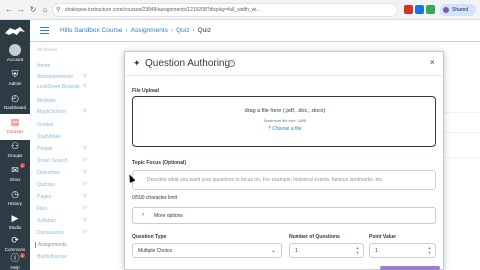 This screenshot has width=480, height=270. I want to click on max-file-size-text: Maximum file size: 1MB, so click(285, 120).